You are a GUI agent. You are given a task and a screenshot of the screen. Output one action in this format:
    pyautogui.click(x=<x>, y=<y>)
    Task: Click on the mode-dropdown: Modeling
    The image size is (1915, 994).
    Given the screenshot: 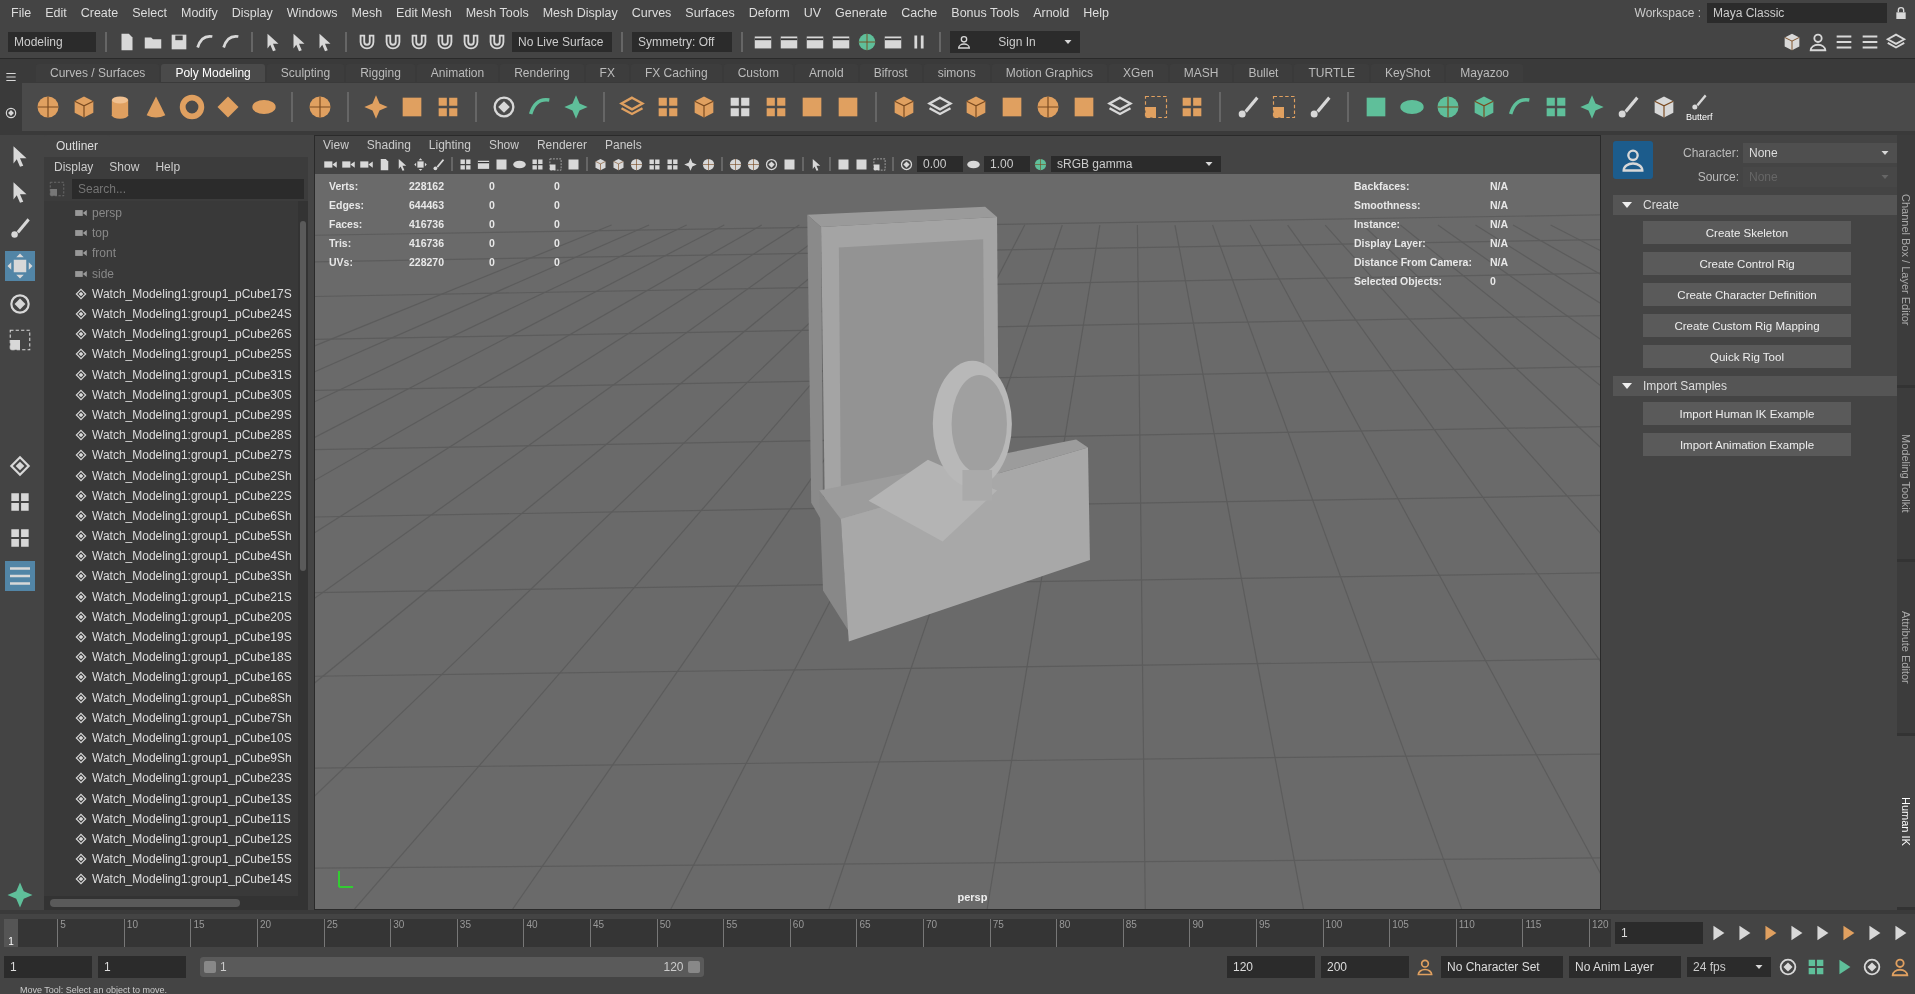 What is the action you would take?
    pyautogui.click(x=52, y=42)
    